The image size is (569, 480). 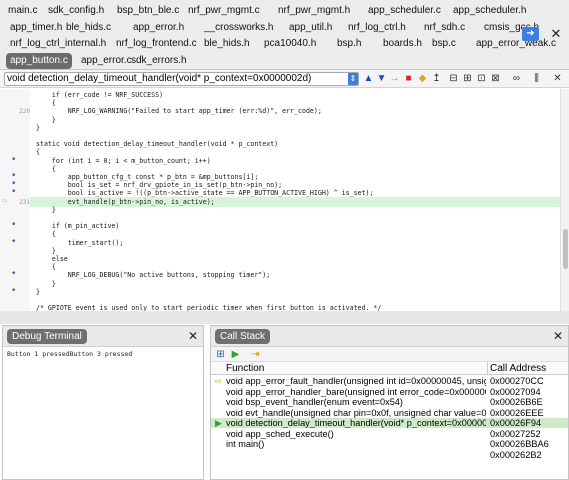 I want to click on close-tab-icon: ✕, so click(x=556, y=34).